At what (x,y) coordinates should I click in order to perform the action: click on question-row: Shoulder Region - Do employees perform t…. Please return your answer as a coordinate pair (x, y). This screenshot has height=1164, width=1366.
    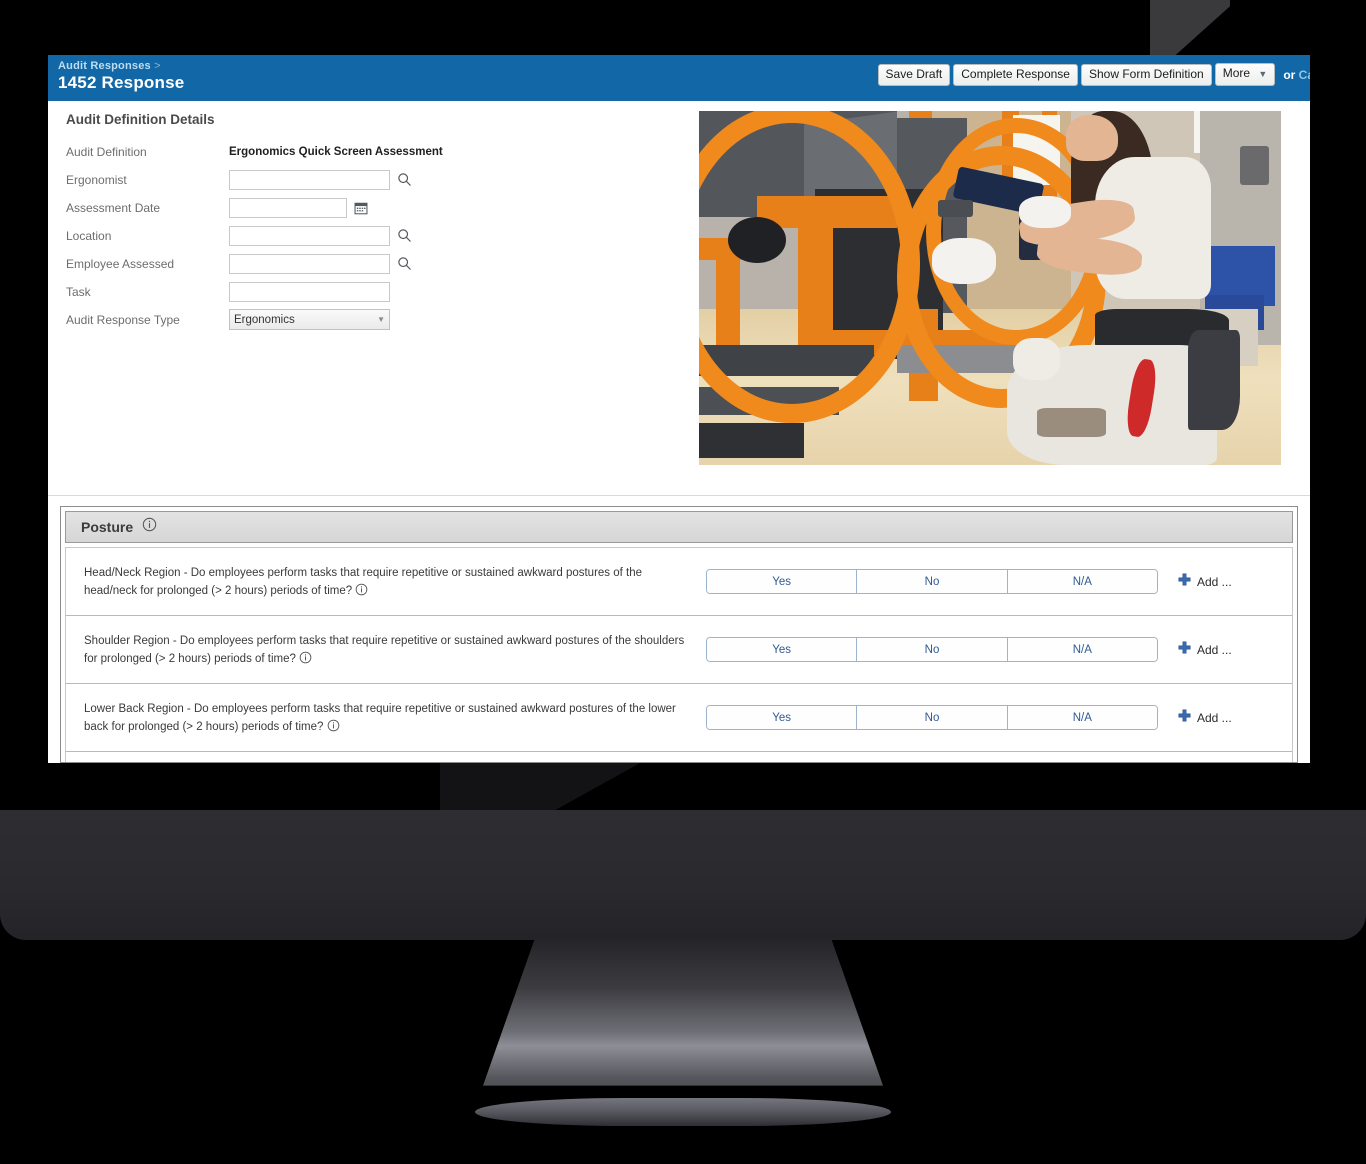
    Looking at the image, I should click on (679, 650).